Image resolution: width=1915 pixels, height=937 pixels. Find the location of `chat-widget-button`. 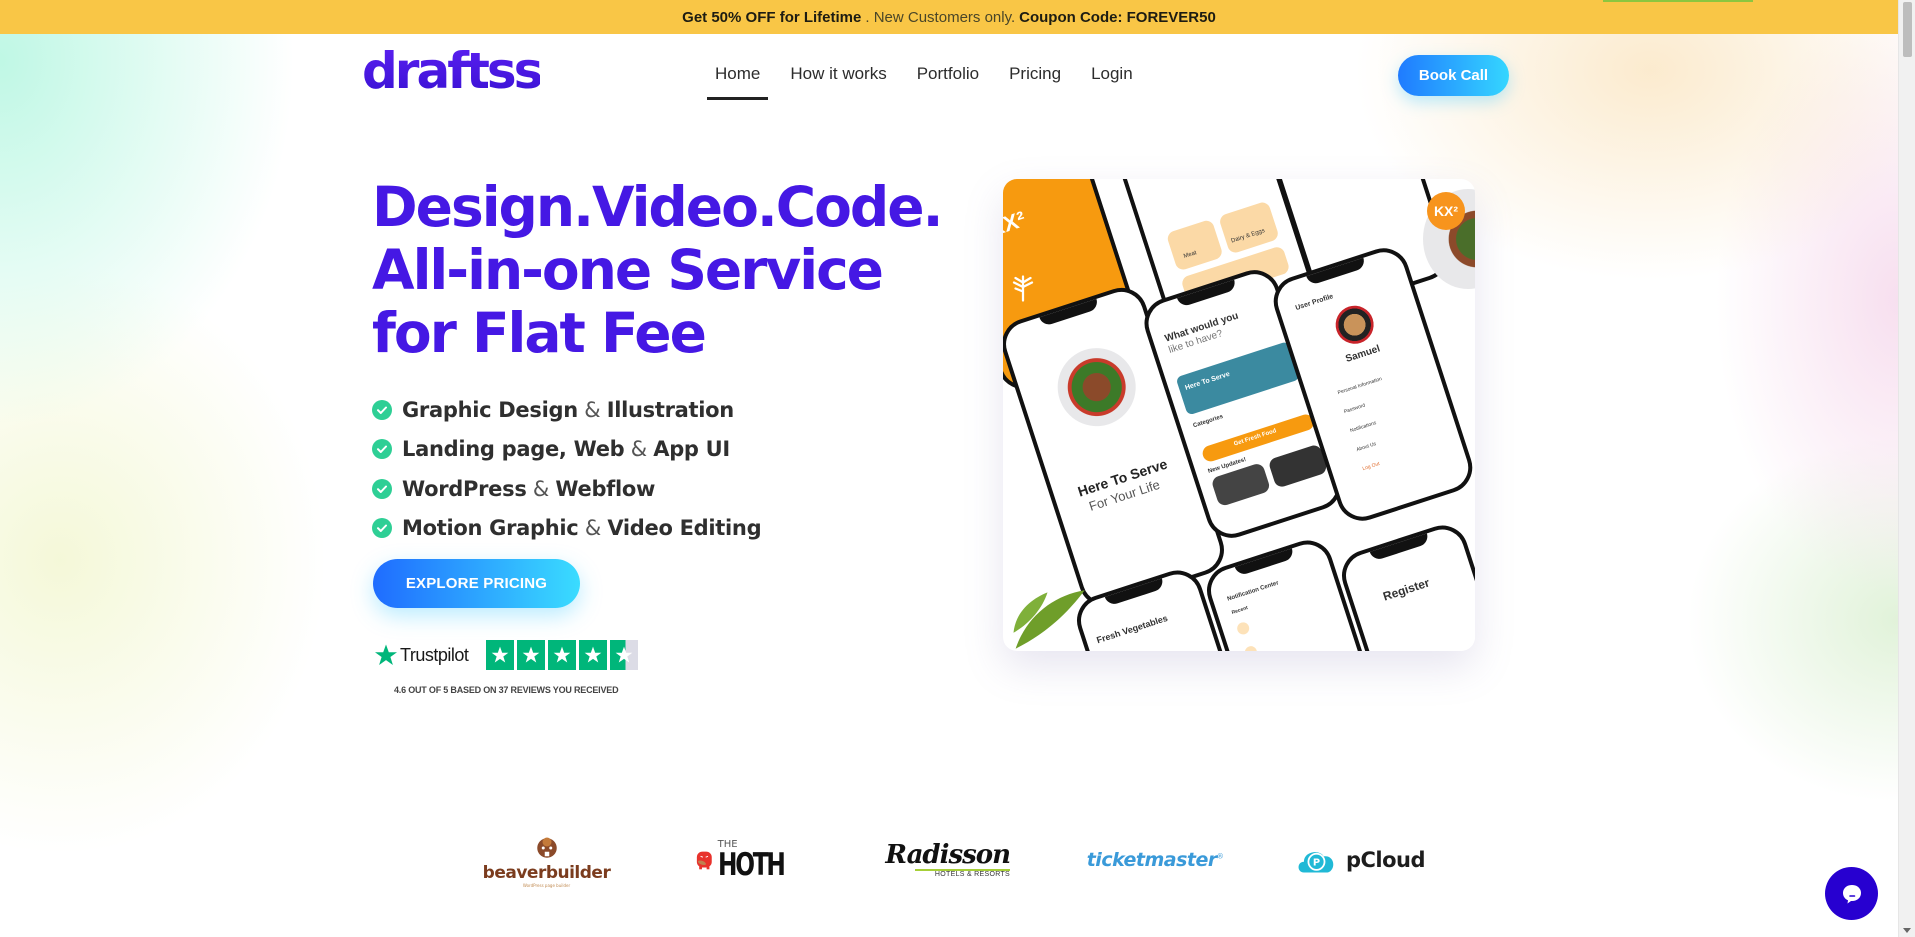

chat-widget-button is located at coordinates (1851, 893).